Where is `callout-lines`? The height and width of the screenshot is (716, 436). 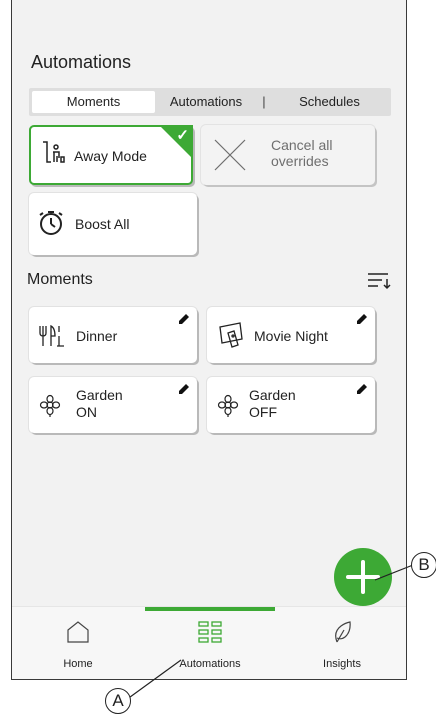
callout-lines is located at coordinates (269, 632).